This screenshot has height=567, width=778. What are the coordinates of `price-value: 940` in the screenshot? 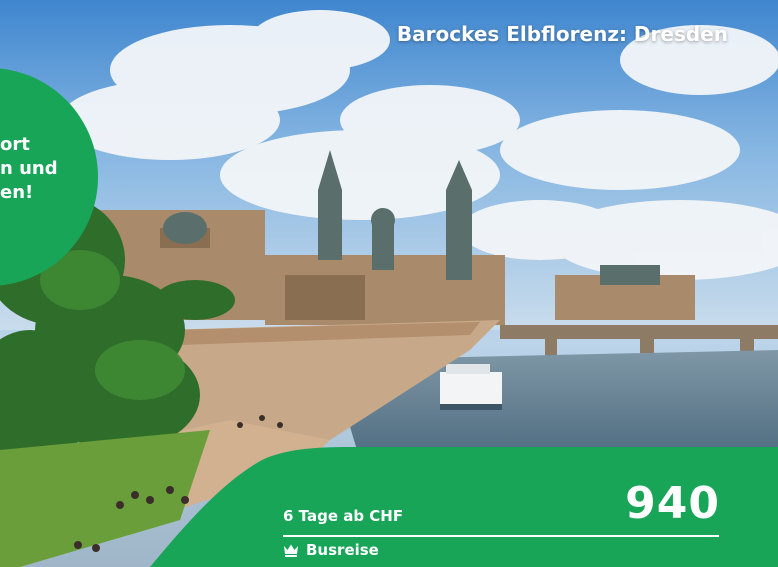 It's located at (672, 503).